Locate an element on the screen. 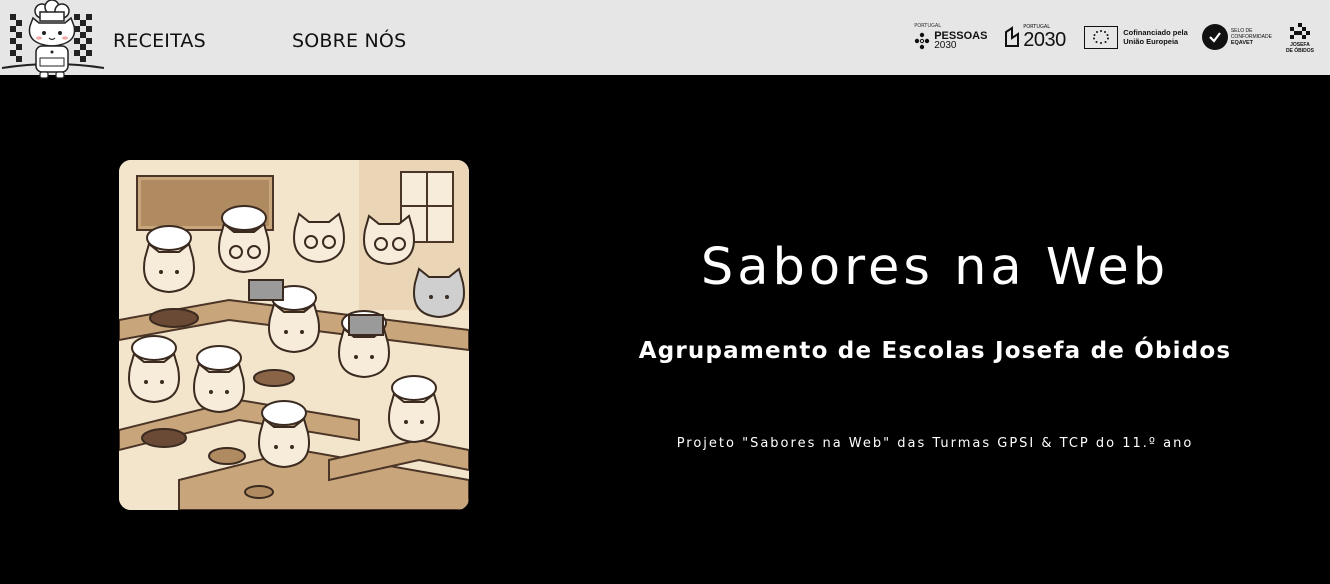 This screenshot has width=1330, height=584. hero-subtitle: Agrupamento de Escolas Josefa de Óbidos is located at coordinates (935, 351).